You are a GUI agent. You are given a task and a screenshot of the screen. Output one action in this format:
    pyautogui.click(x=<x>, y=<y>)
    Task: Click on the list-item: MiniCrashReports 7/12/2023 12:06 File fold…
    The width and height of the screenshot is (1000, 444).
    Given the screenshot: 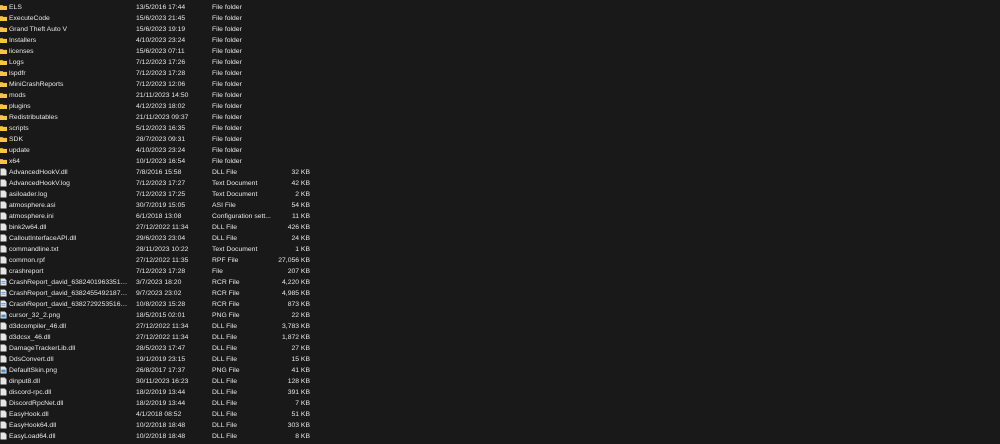 What is the action you would take?
    pyautogui.click(x=500, y=84)
    